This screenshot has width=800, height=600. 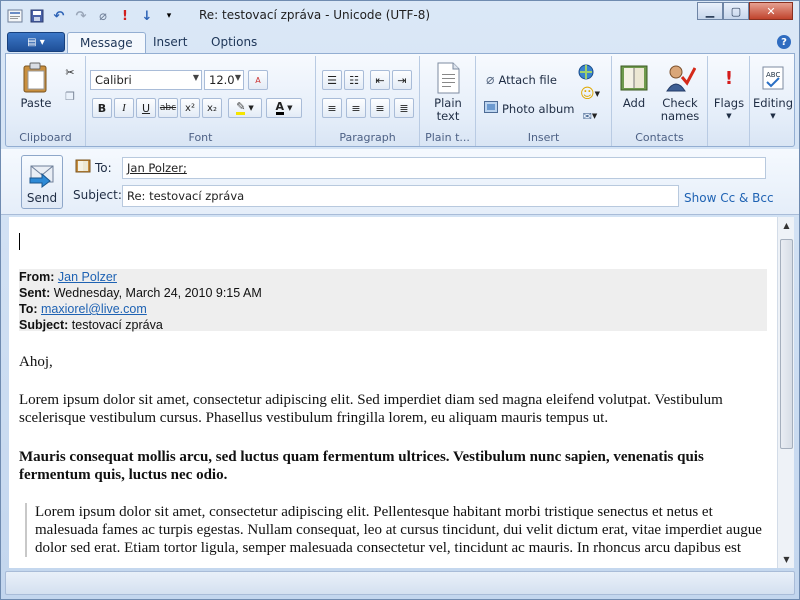 I want to click on tab-insert: Insert, so click(x=170, y=42).